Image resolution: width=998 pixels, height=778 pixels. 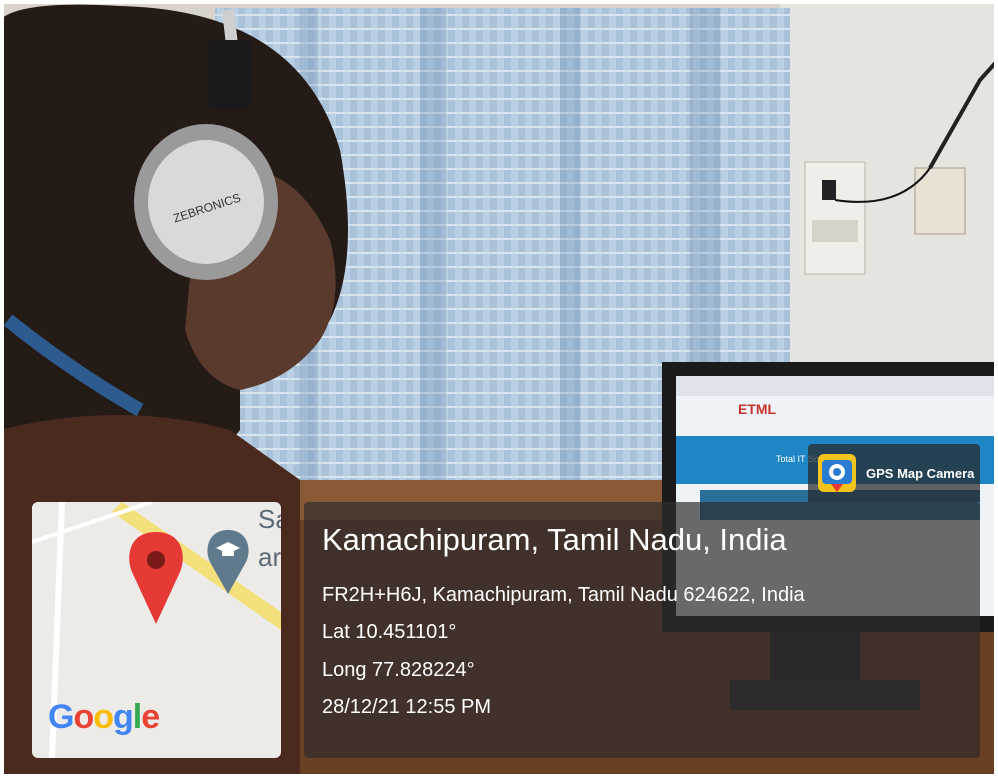 What do you see at coordinates (389, 632) in the screenshot?
I see `latitude-line: Lat 10.451101°` at bounding box center [389, 632].